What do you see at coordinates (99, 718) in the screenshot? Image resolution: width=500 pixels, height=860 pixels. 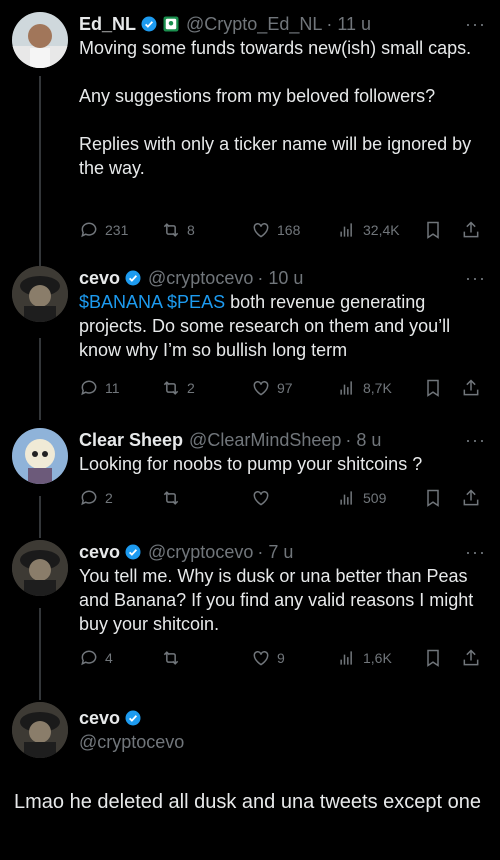 I see `profile-name: cevo` at bounding box center [99, 718].